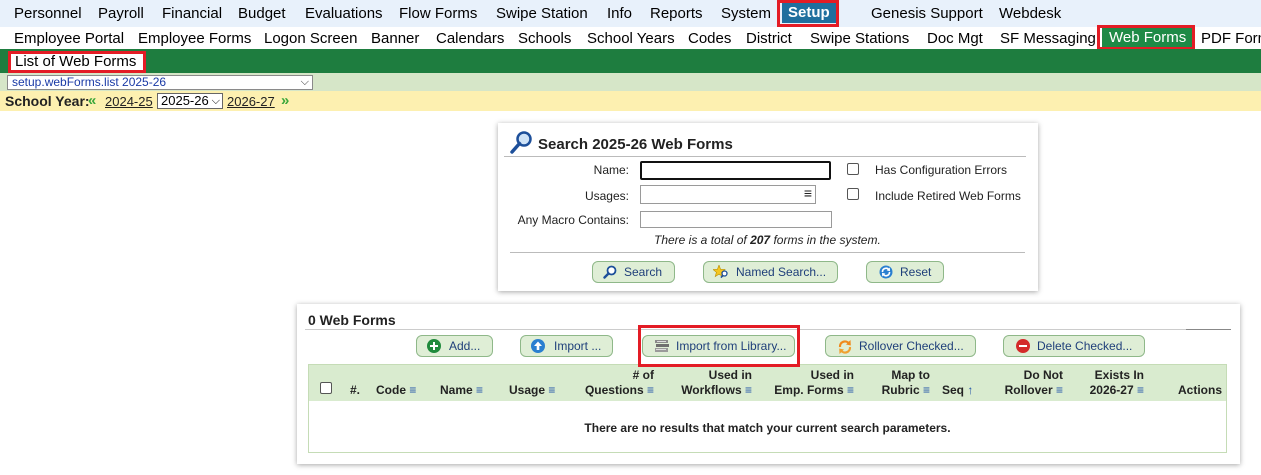  I want to click on col-code: Code ≡, so click(396, 390).